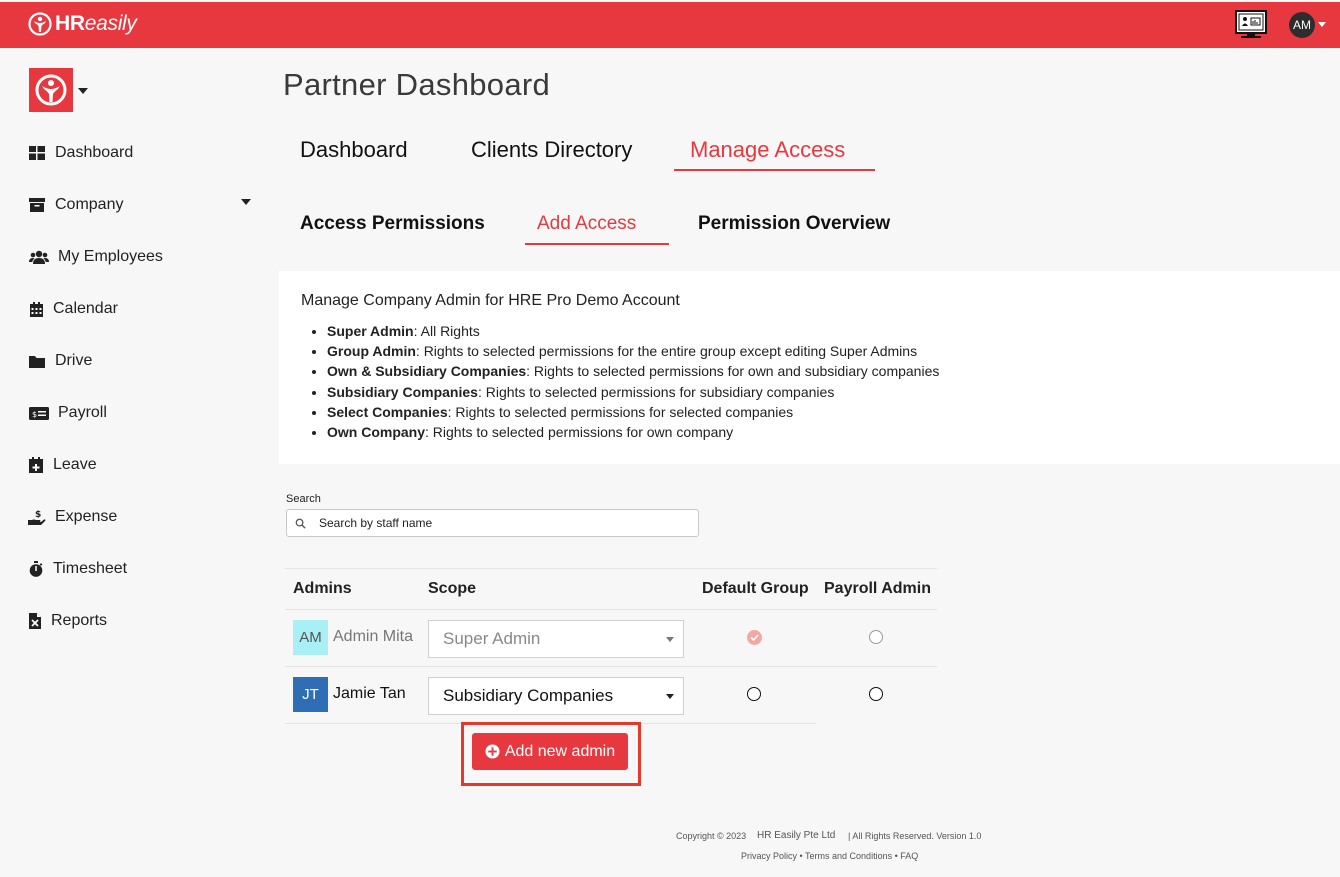 This screenshot has height=877, width=1340. I want to click on search-input, so click(499, 523).